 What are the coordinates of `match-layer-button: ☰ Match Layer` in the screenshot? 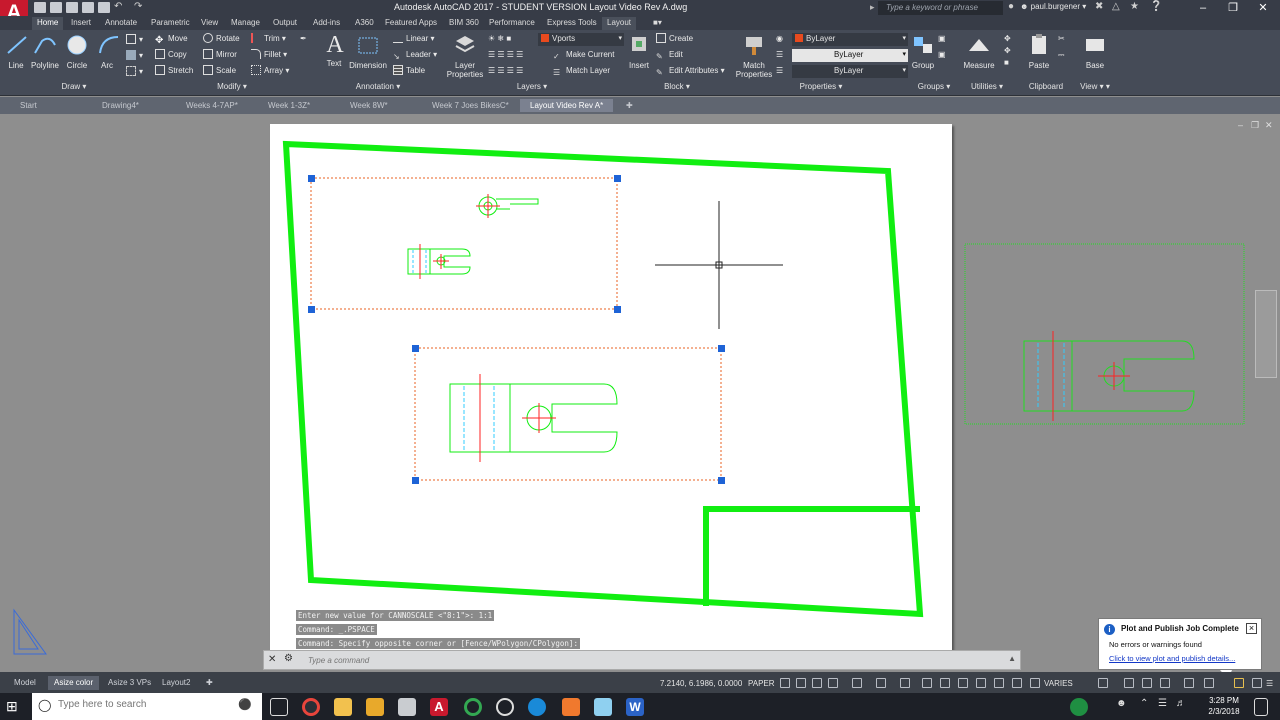 It's located at (581, 71).